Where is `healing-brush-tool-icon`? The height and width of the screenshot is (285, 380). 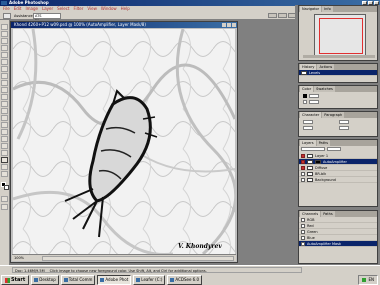 healing-brush-tool-icon is located at coordinates (4, 69).